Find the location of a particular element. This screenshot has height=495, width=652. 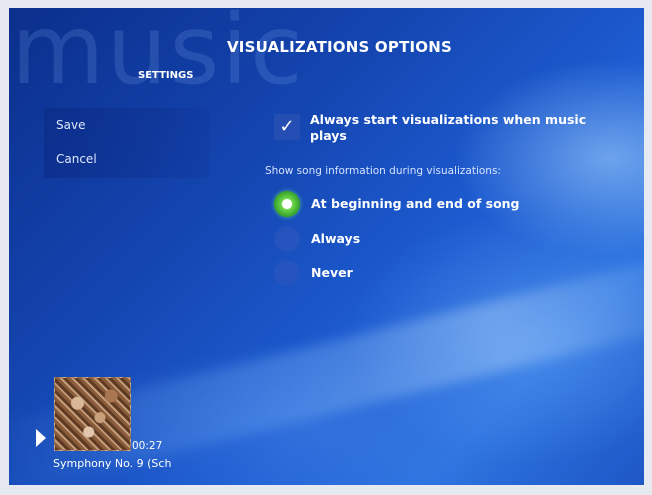

track-title: Symphony No. 9 (Sch is located at coordinates (112, 463).